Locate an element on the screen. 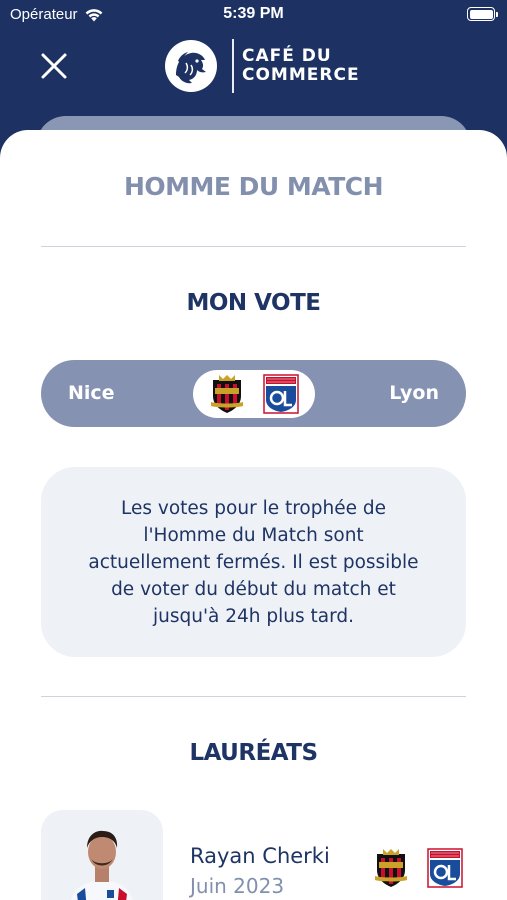 This screenshot has height=900, width=507. laureate-date: Juin 2023 is located at coordinates (237, 886).